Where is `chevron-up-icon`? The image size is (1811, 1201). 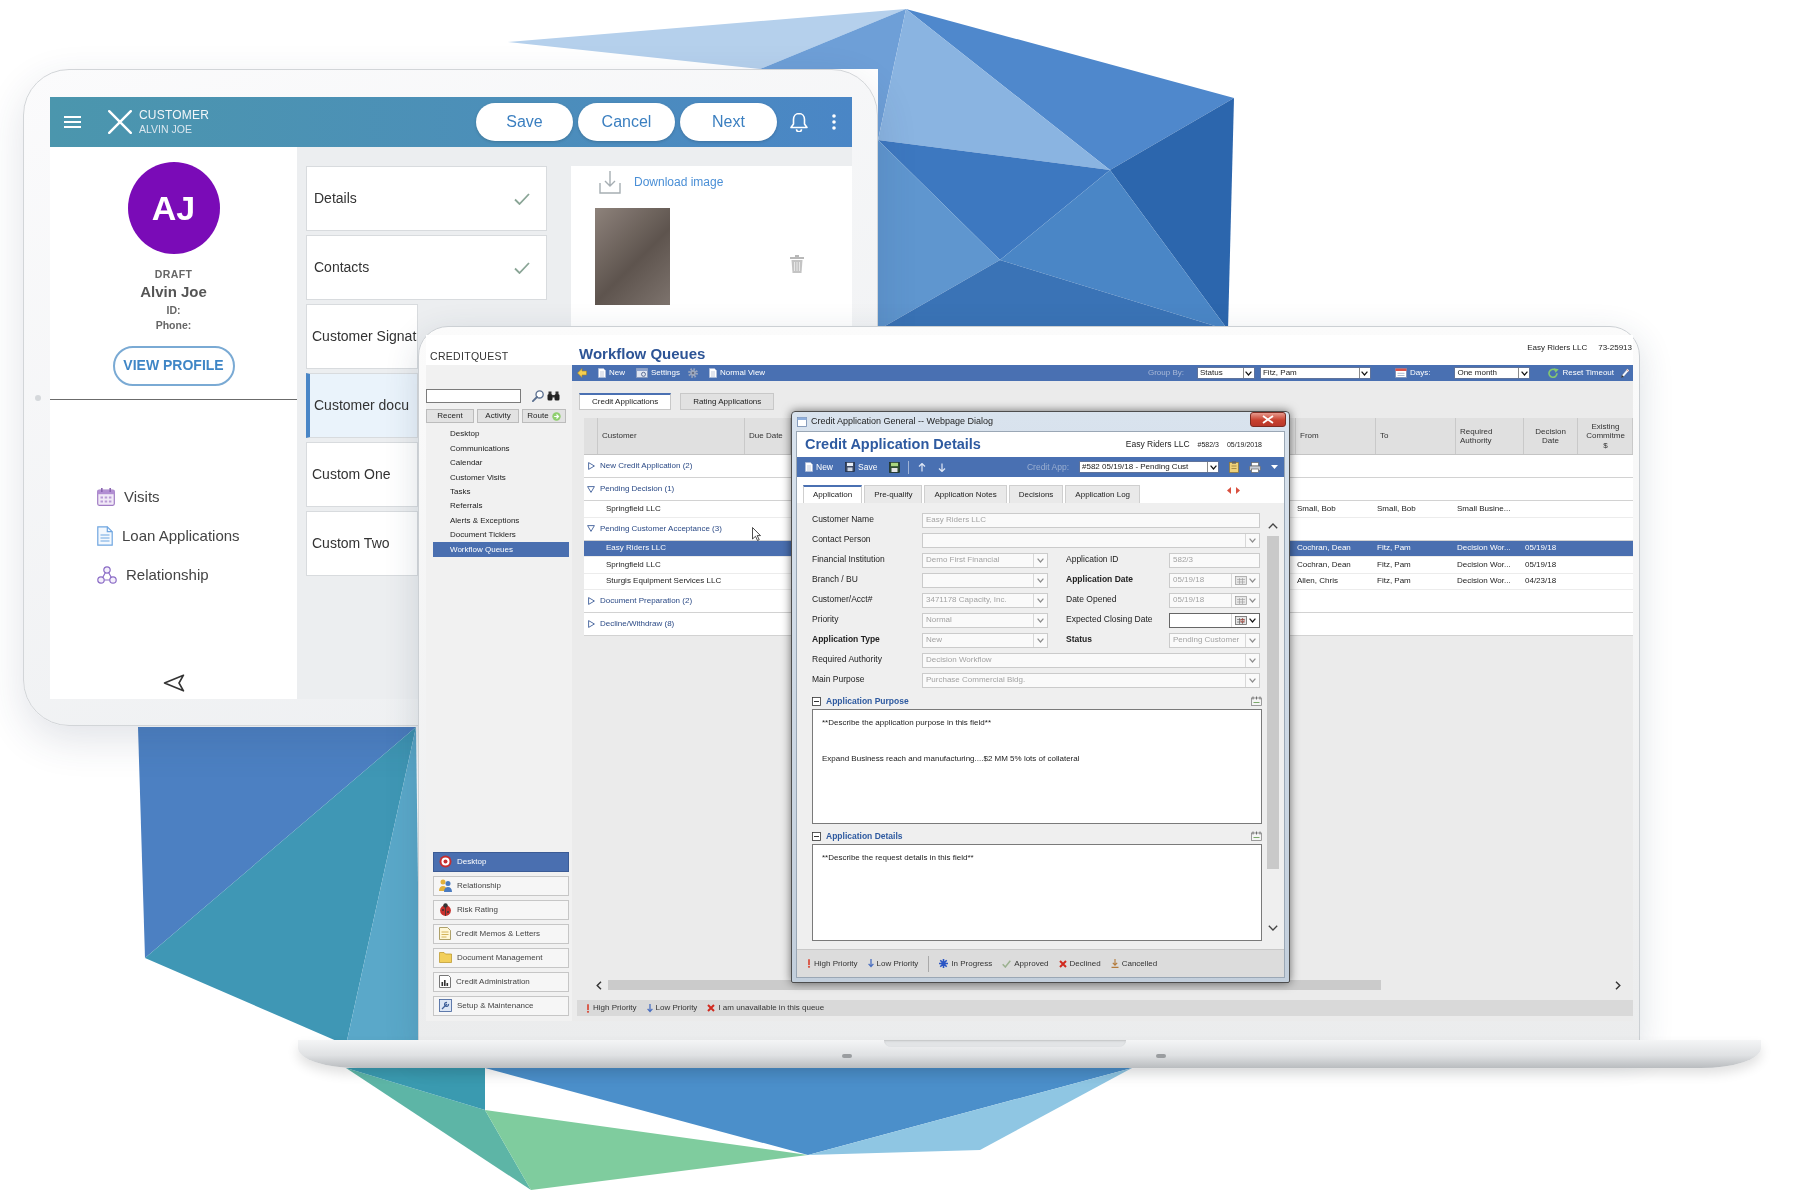 chevron-up-icon is located at coordinates (1272, 526).